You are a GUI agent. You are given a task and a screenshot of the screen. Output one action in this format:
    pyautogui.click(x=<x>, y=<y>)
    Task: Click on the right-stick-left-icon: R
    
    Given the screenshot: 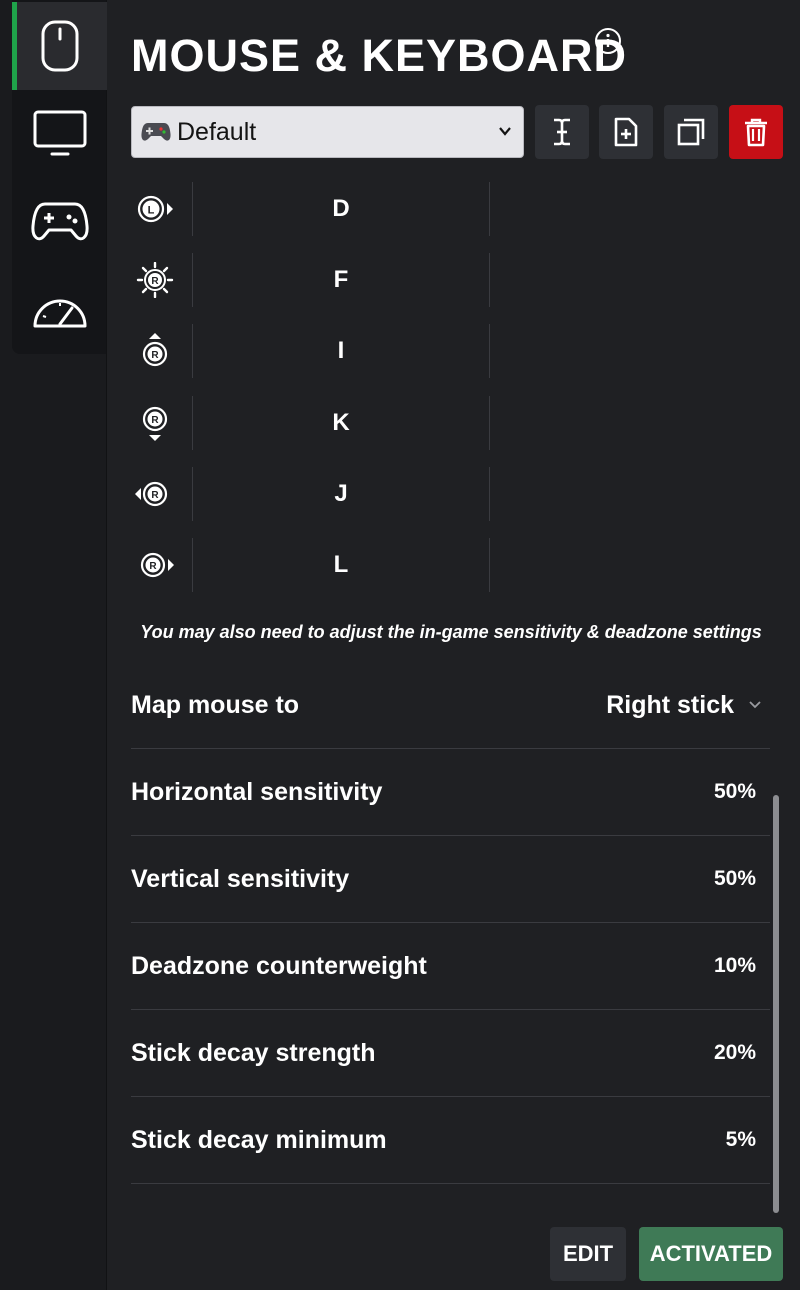 What is the action you would take?
    pyautogui.click(x=151, y=494)
    